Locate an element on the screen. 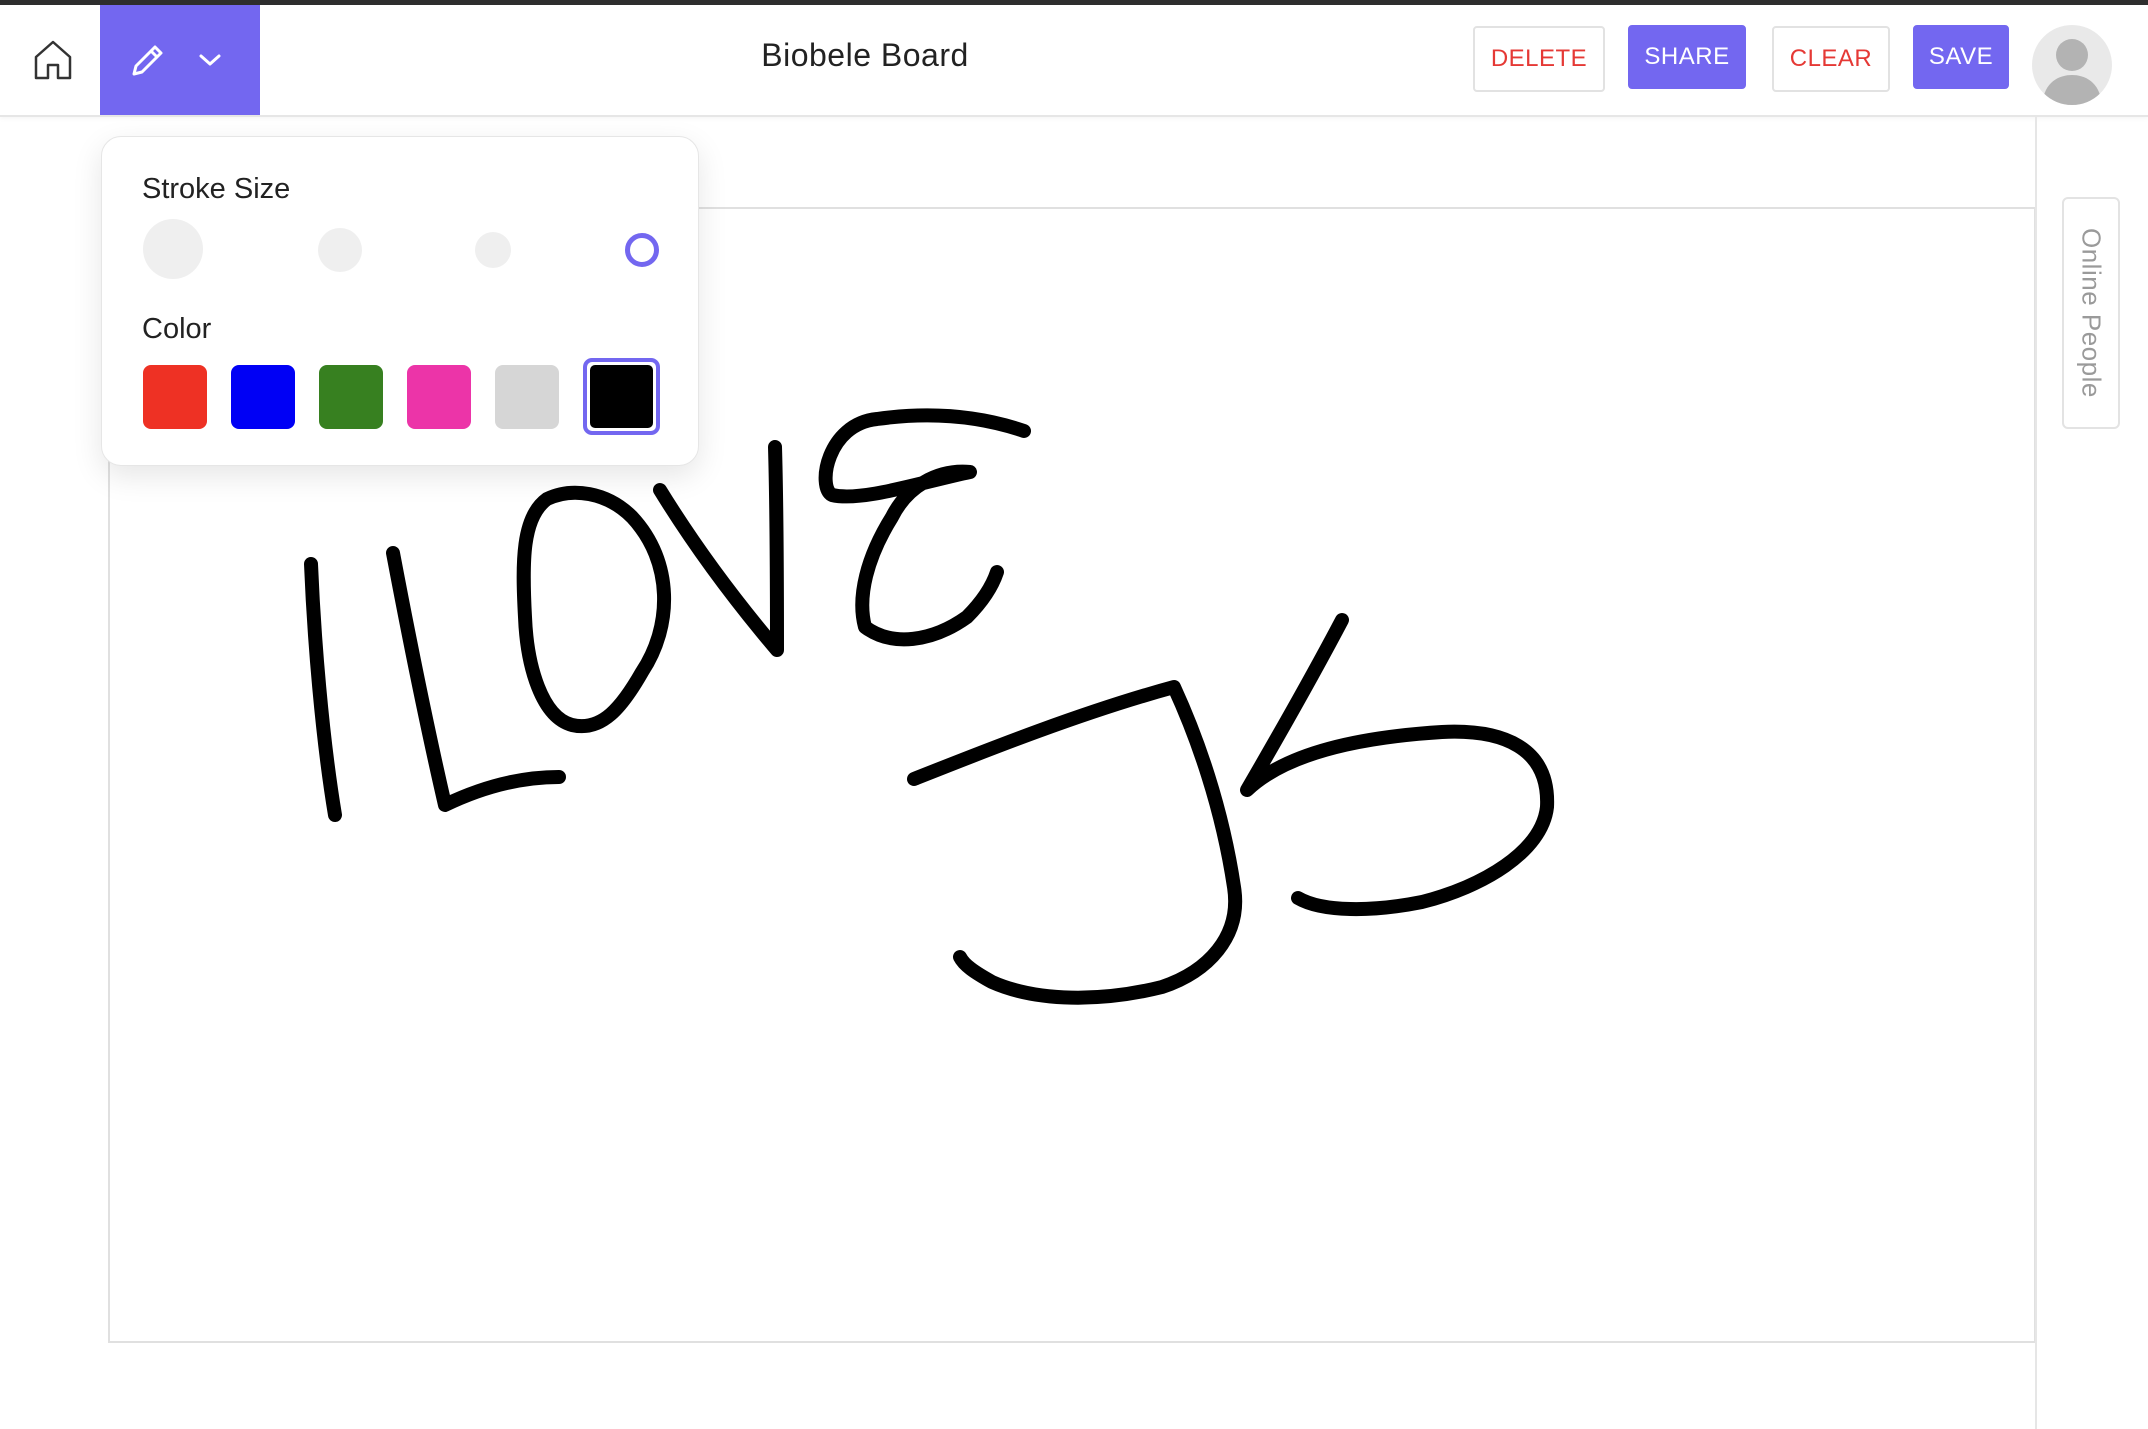 This screenshot has width=2148, height=1429. color-swatch-black is located at coordinates (621, 396).